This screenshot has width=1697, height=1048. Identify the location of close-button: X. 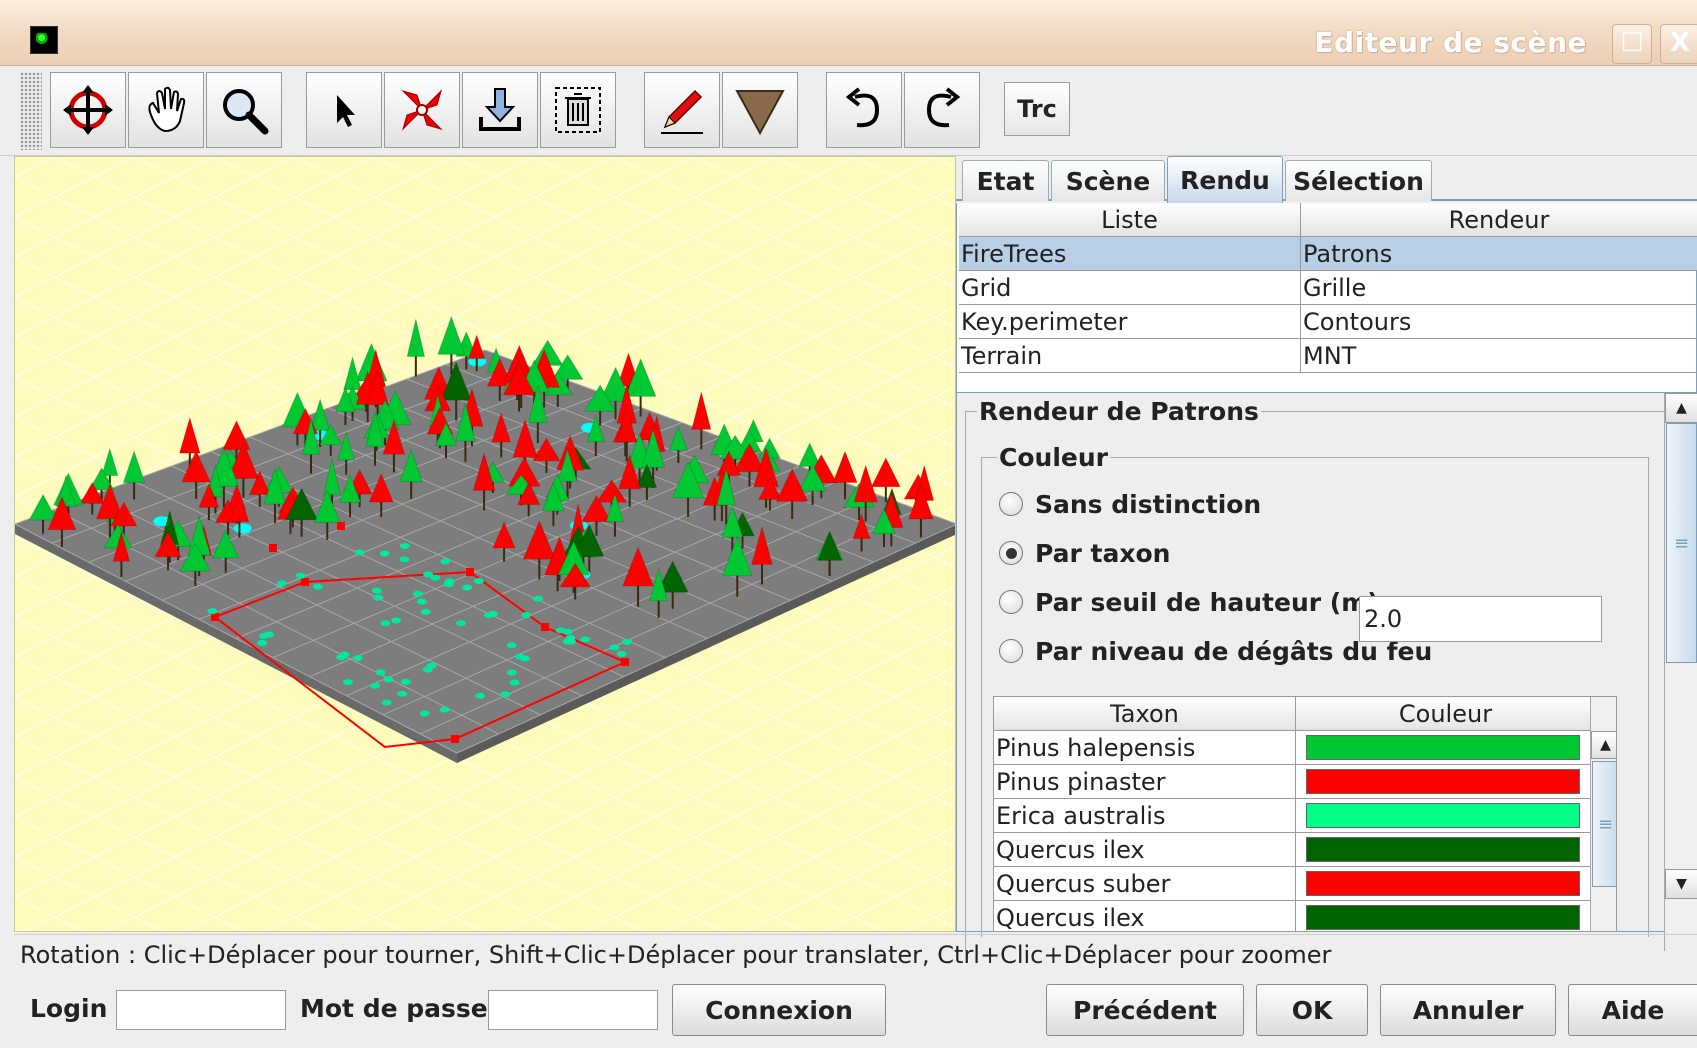
(1678, 44).